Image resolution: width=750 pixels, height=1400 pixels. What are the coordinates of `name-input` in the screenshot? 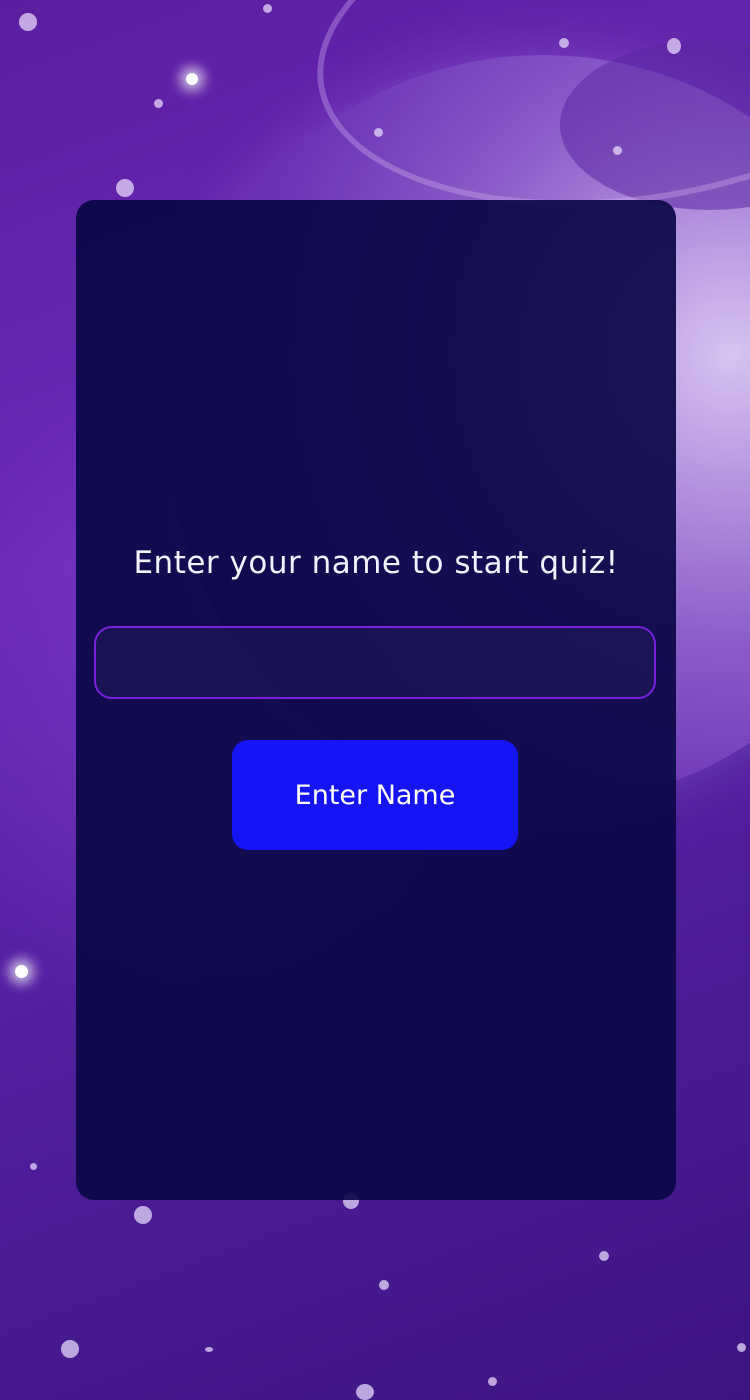 It's located at (375, 662).